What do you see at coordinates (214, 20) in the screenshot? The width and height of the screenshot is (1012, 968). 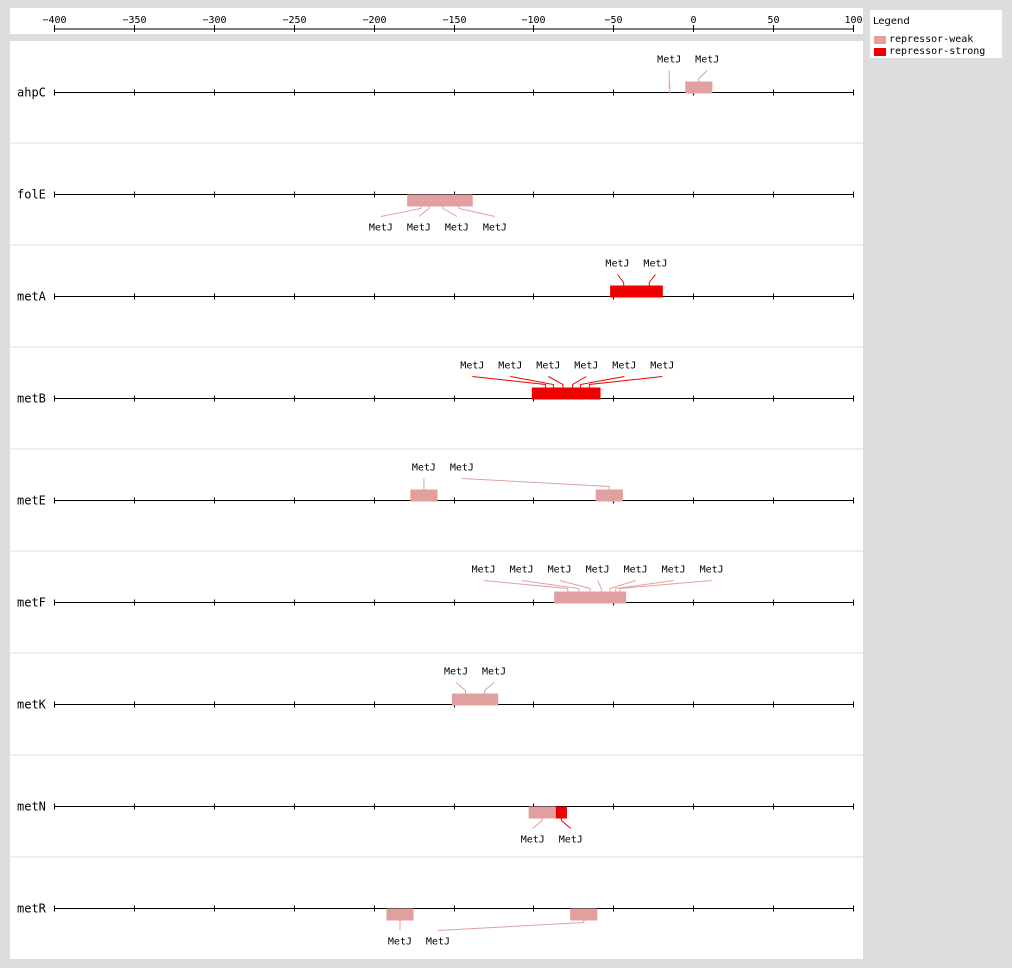 I see `axis-tick-label: −300` at bounding box center [214, 20].